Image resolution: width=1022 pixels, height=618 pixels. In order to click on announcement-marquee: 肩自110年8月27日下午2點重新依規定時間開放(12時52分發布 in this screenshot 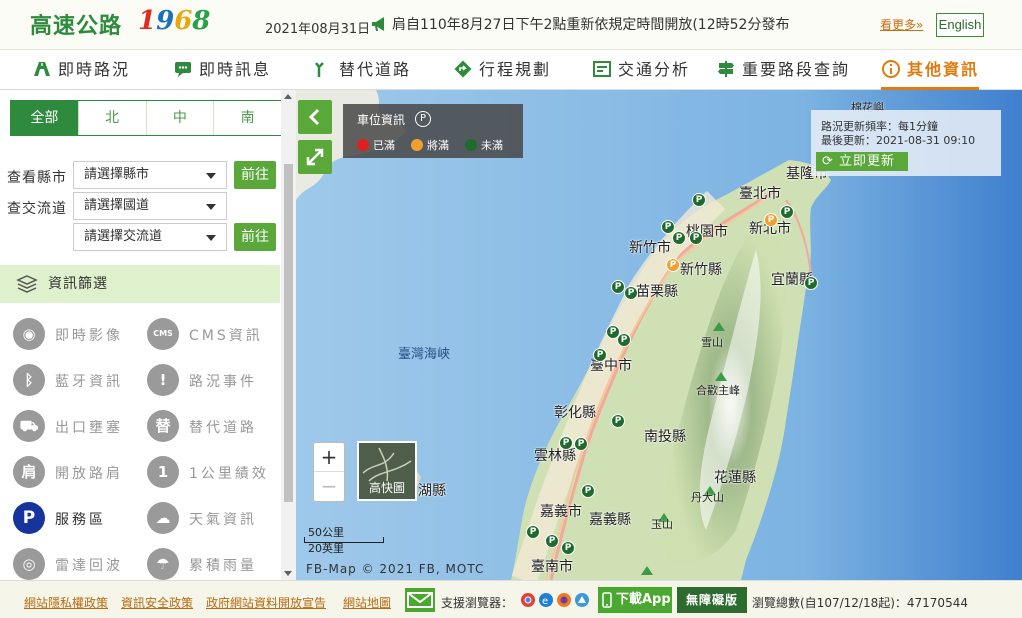, I will do `click(632, 25)`.